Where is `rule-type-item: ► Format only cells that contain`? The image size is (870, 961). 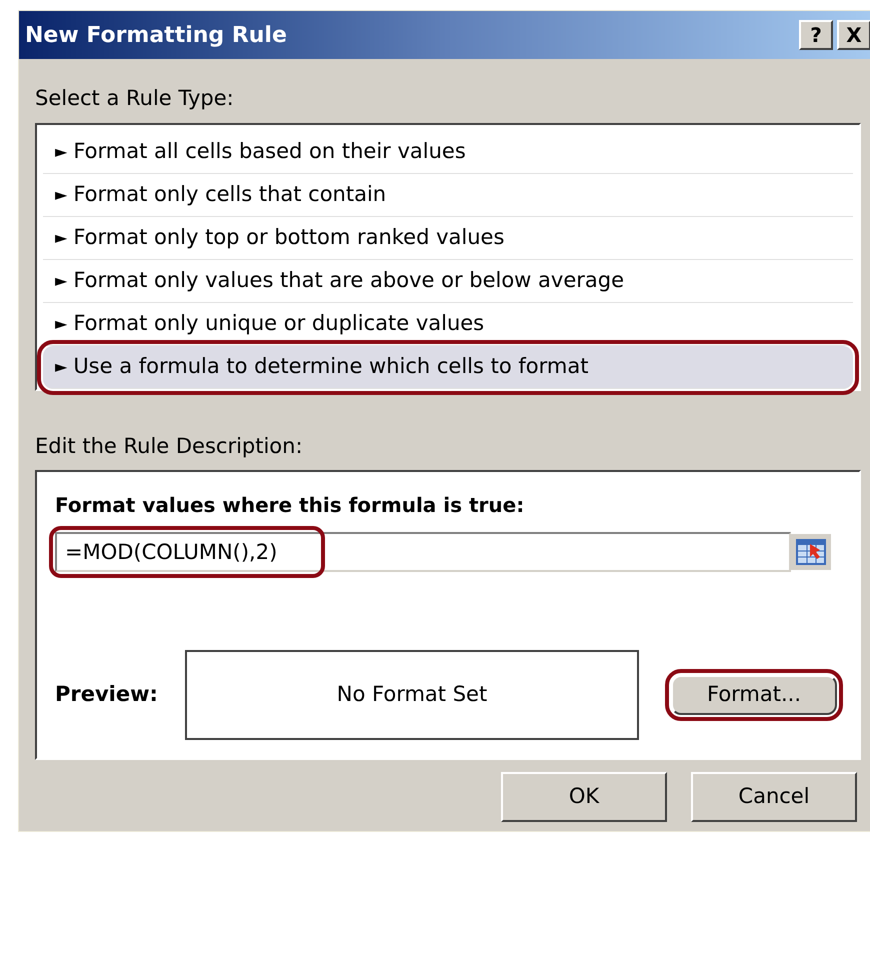 rule-type-item: ► Format only cells that contain is located at coordinates (448, 195).